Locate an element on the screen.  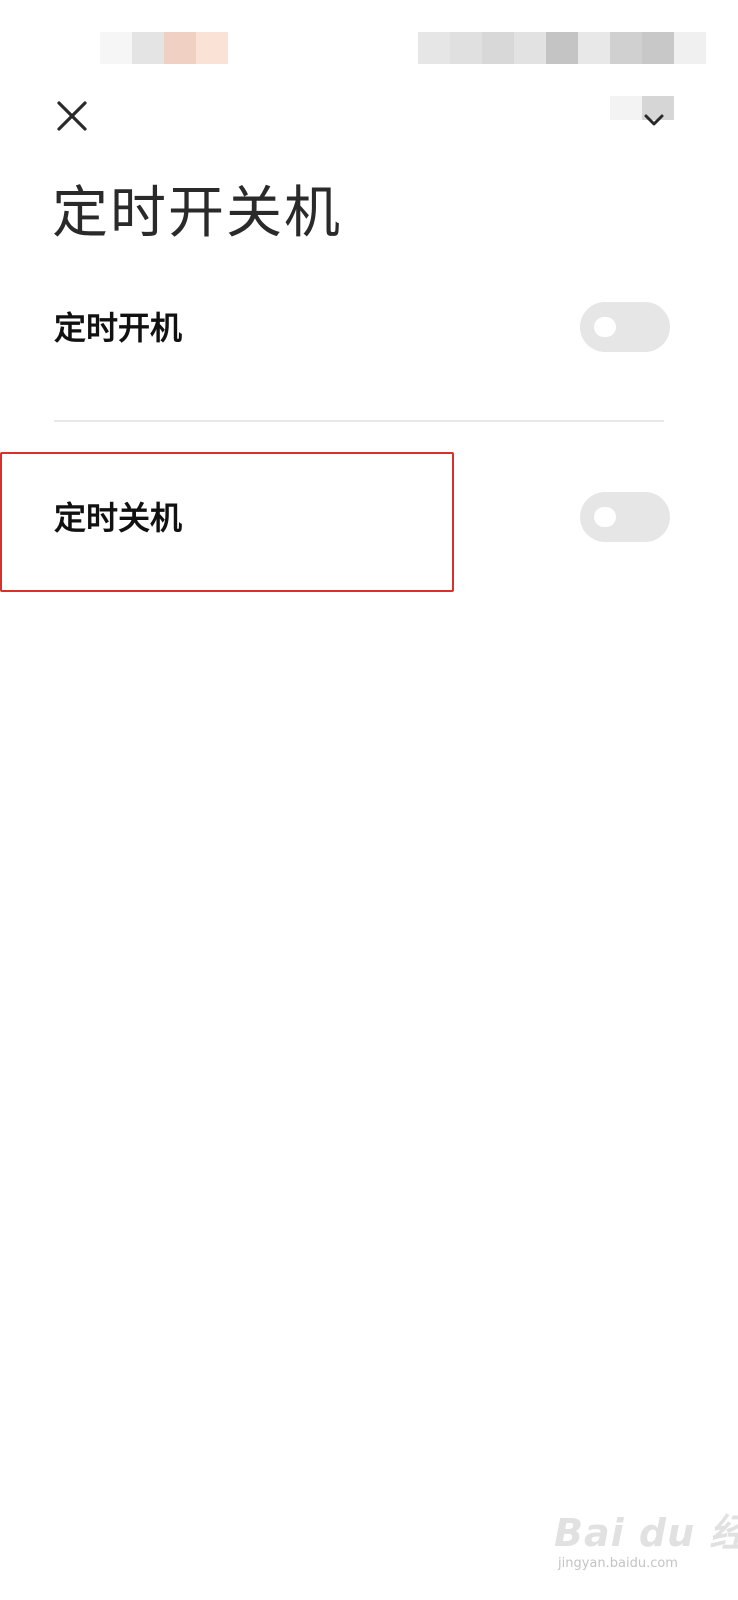
status-bar-right-blurred is located at coordinates (562, 48).